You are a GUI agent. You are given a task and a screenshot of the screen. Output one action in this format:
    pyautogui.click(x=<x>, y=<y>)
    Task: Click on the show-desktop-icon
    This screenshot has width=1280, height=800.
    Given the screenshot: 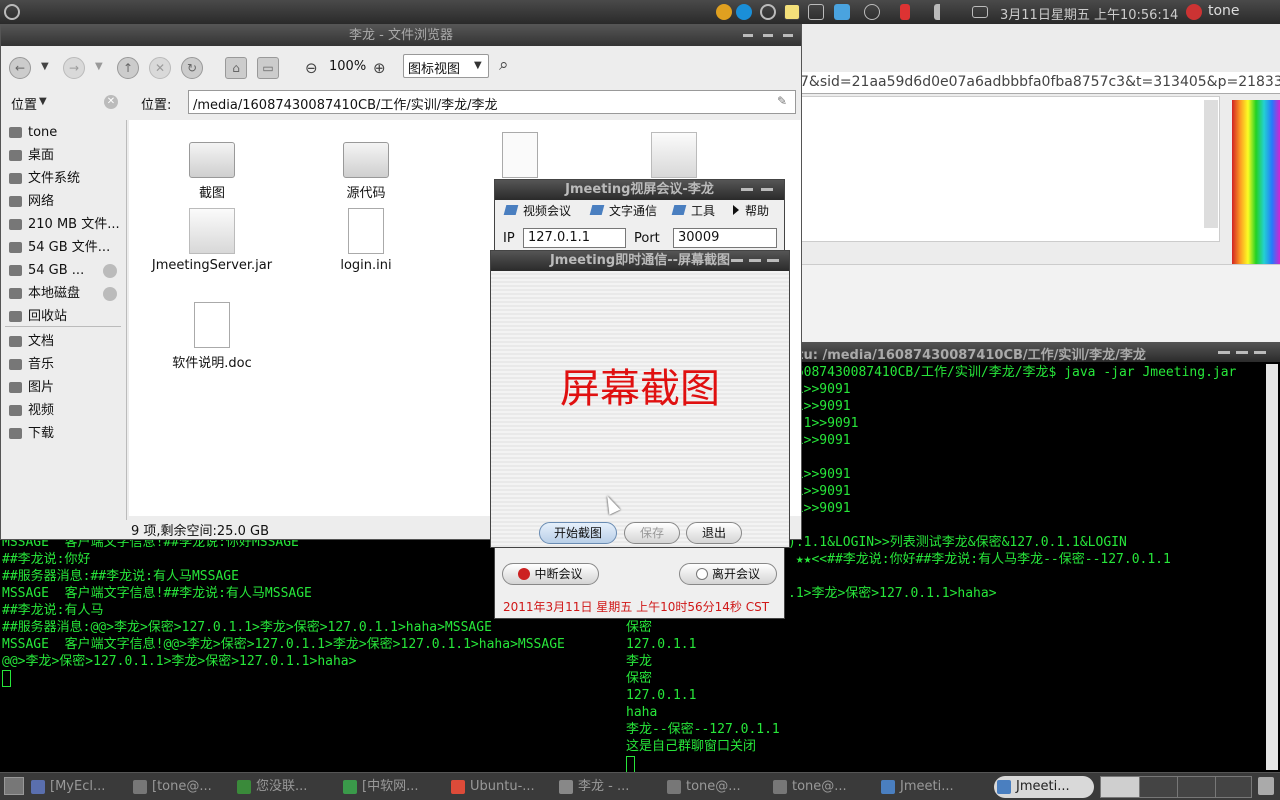 What is the action you would take?
    pyautogui.click(x=14, y=786)
    